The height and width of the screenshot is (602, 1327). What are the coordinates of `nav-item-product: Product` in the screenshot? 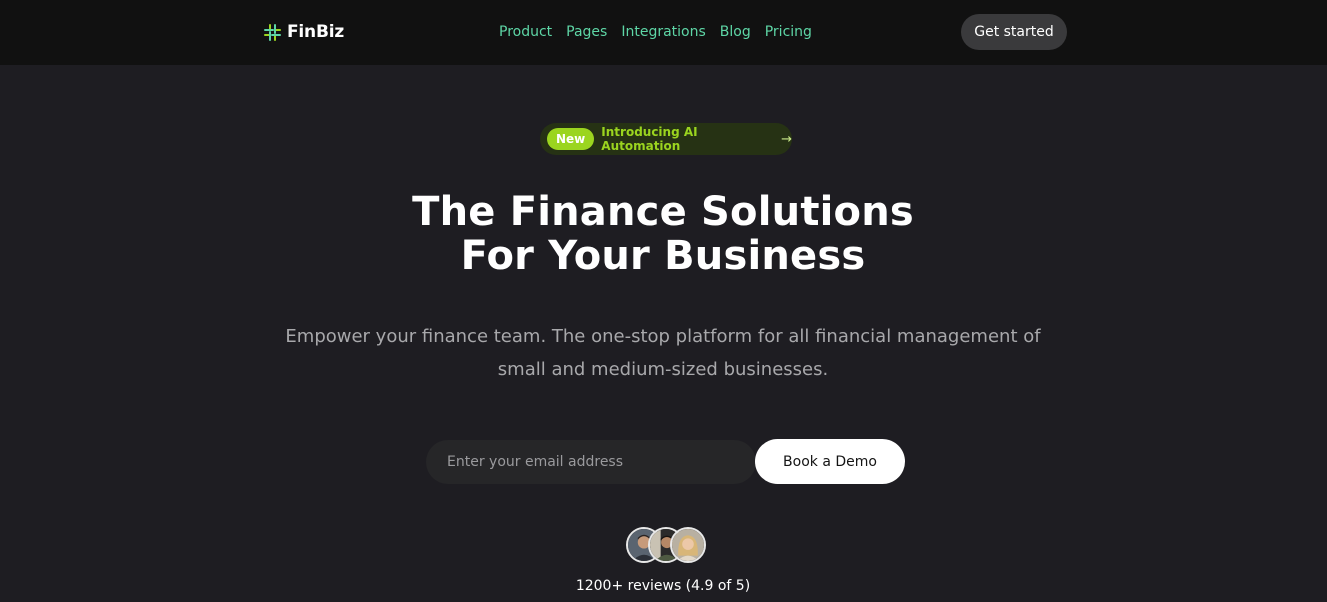 It's located at (525, 32).